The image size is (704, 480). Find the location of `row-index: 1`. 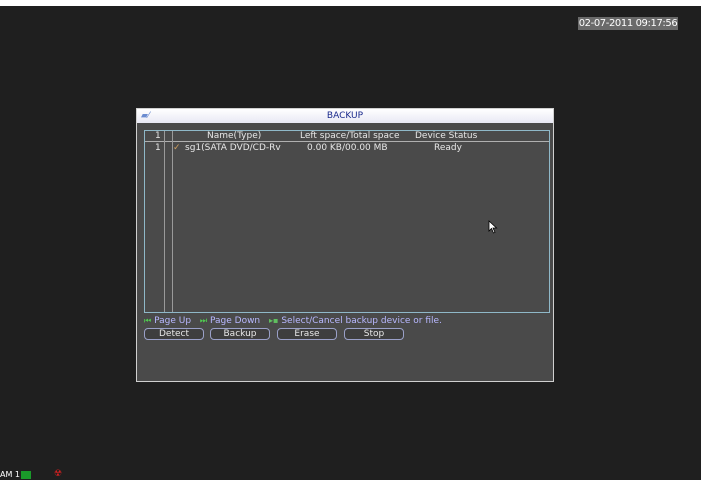

row-index: 1 is located at coordinates (158, 148).